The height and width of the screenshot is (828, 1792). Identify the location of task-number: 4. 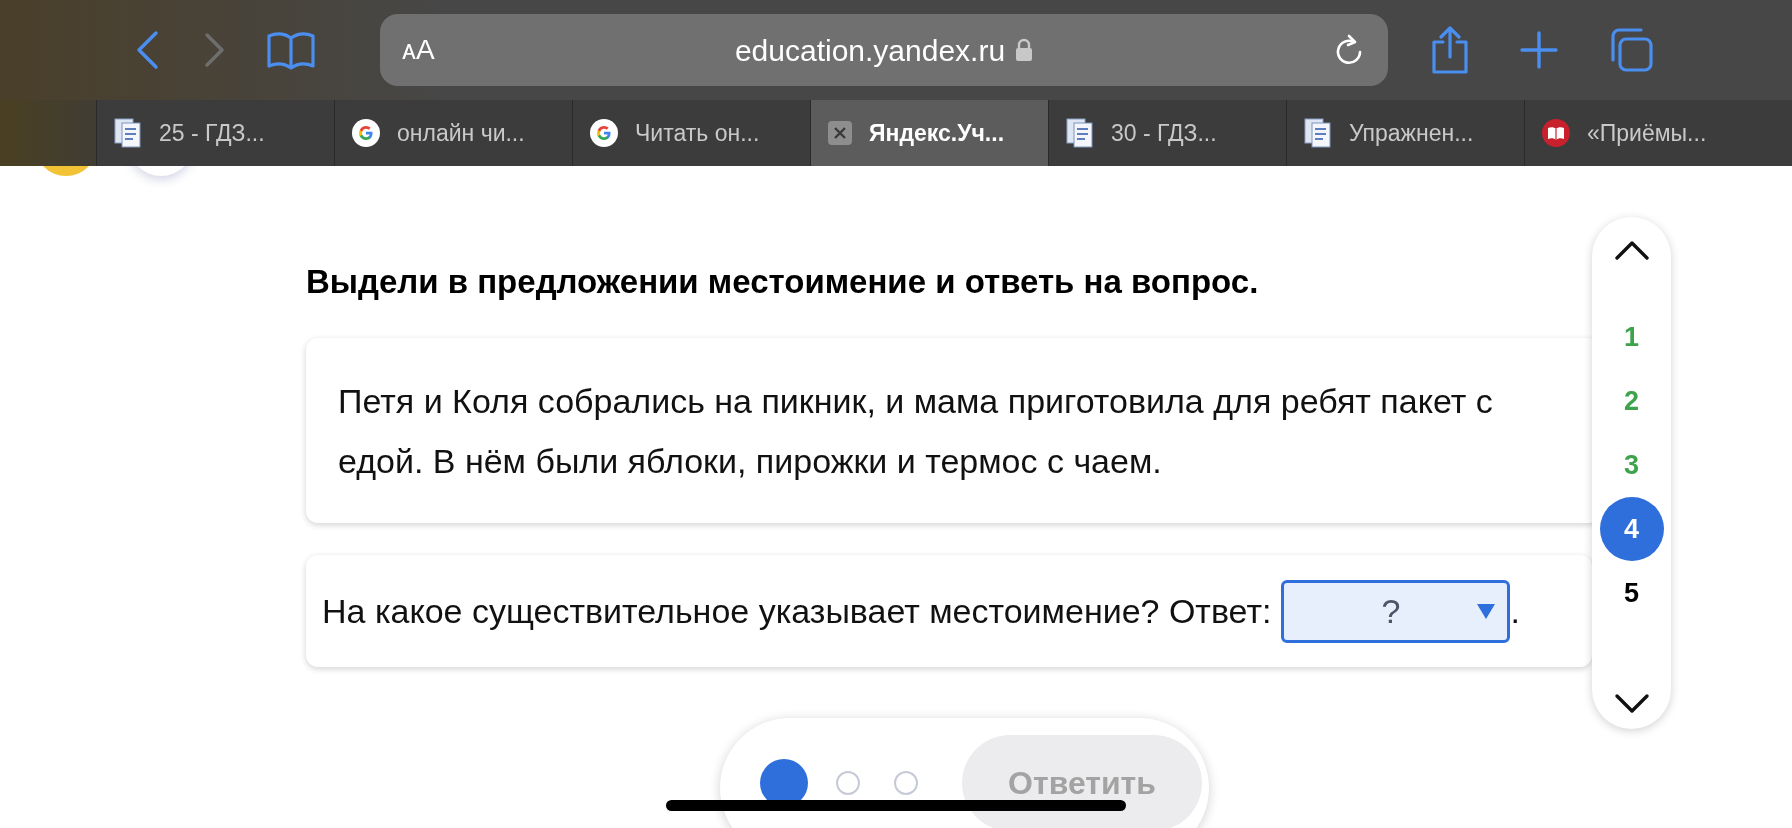
(1631, 529).